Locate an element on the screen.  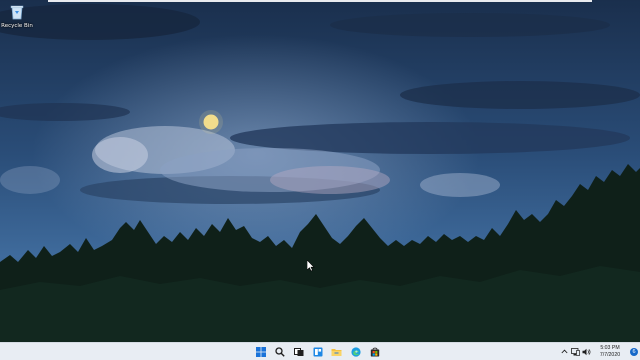
volume-button is located at coordinates (586, 352).